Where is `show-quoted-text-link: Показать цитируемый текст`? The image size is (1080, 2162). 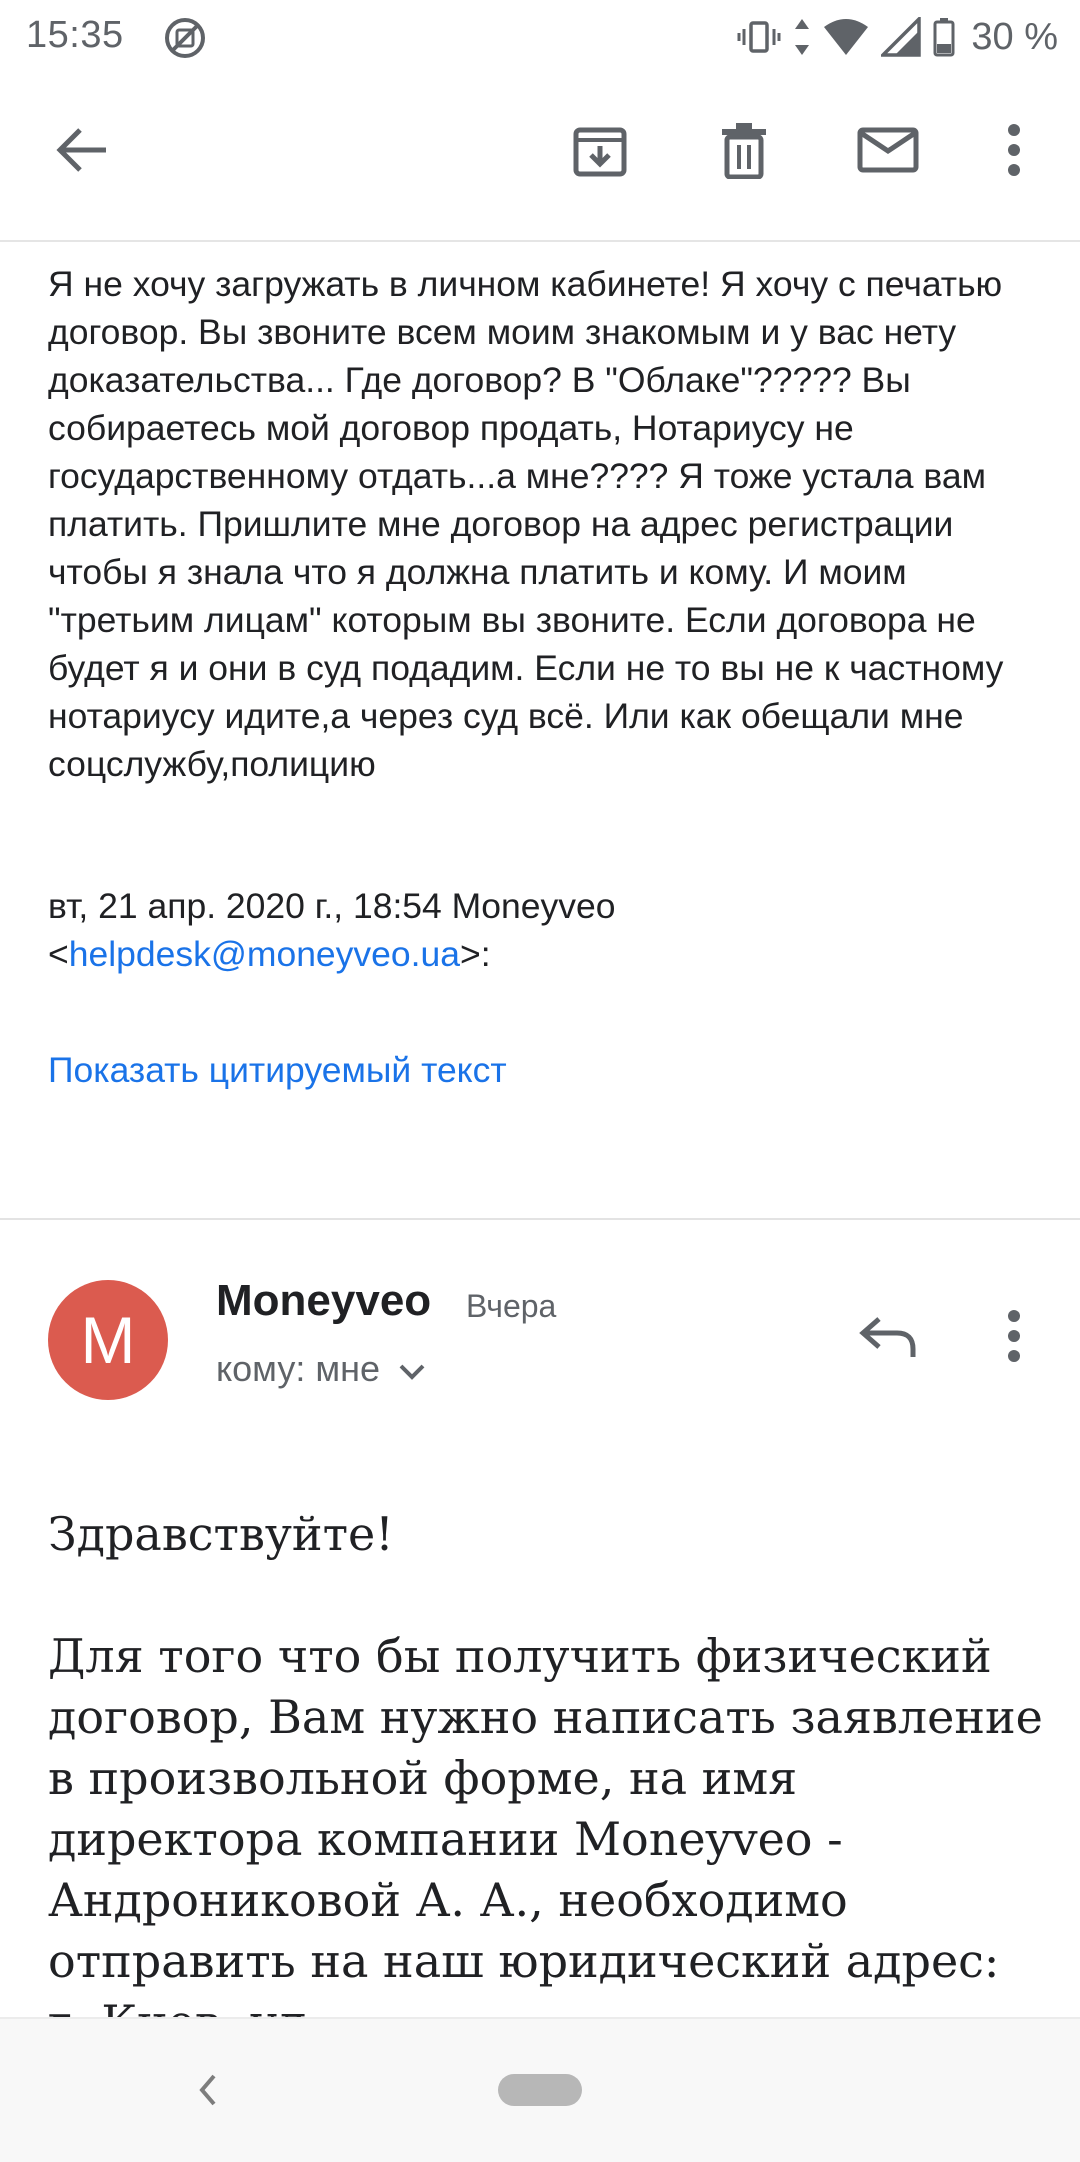
show-quoted-text-link: Показать цитируемый текст is located at coordinates (277, 1070).